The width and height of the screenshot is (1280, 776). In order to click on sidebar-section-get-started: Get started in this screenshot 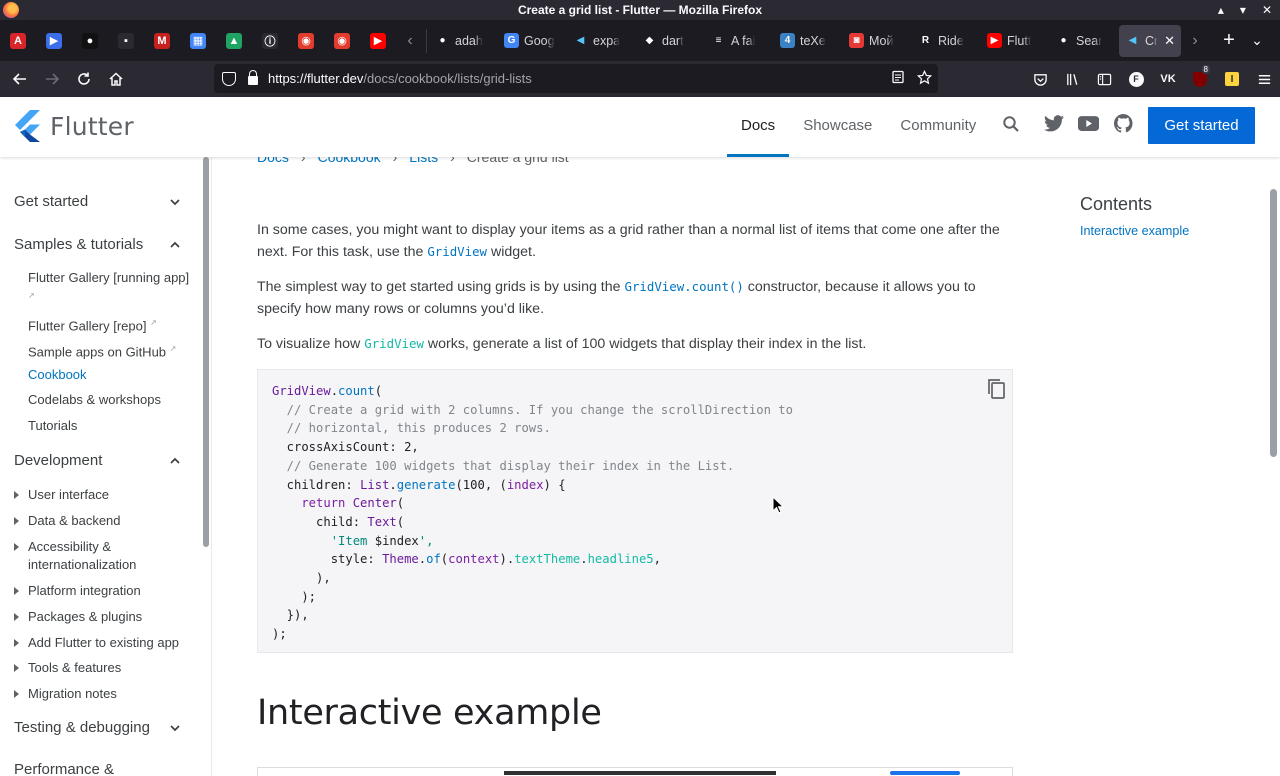, I will do `click(51, 201)`.